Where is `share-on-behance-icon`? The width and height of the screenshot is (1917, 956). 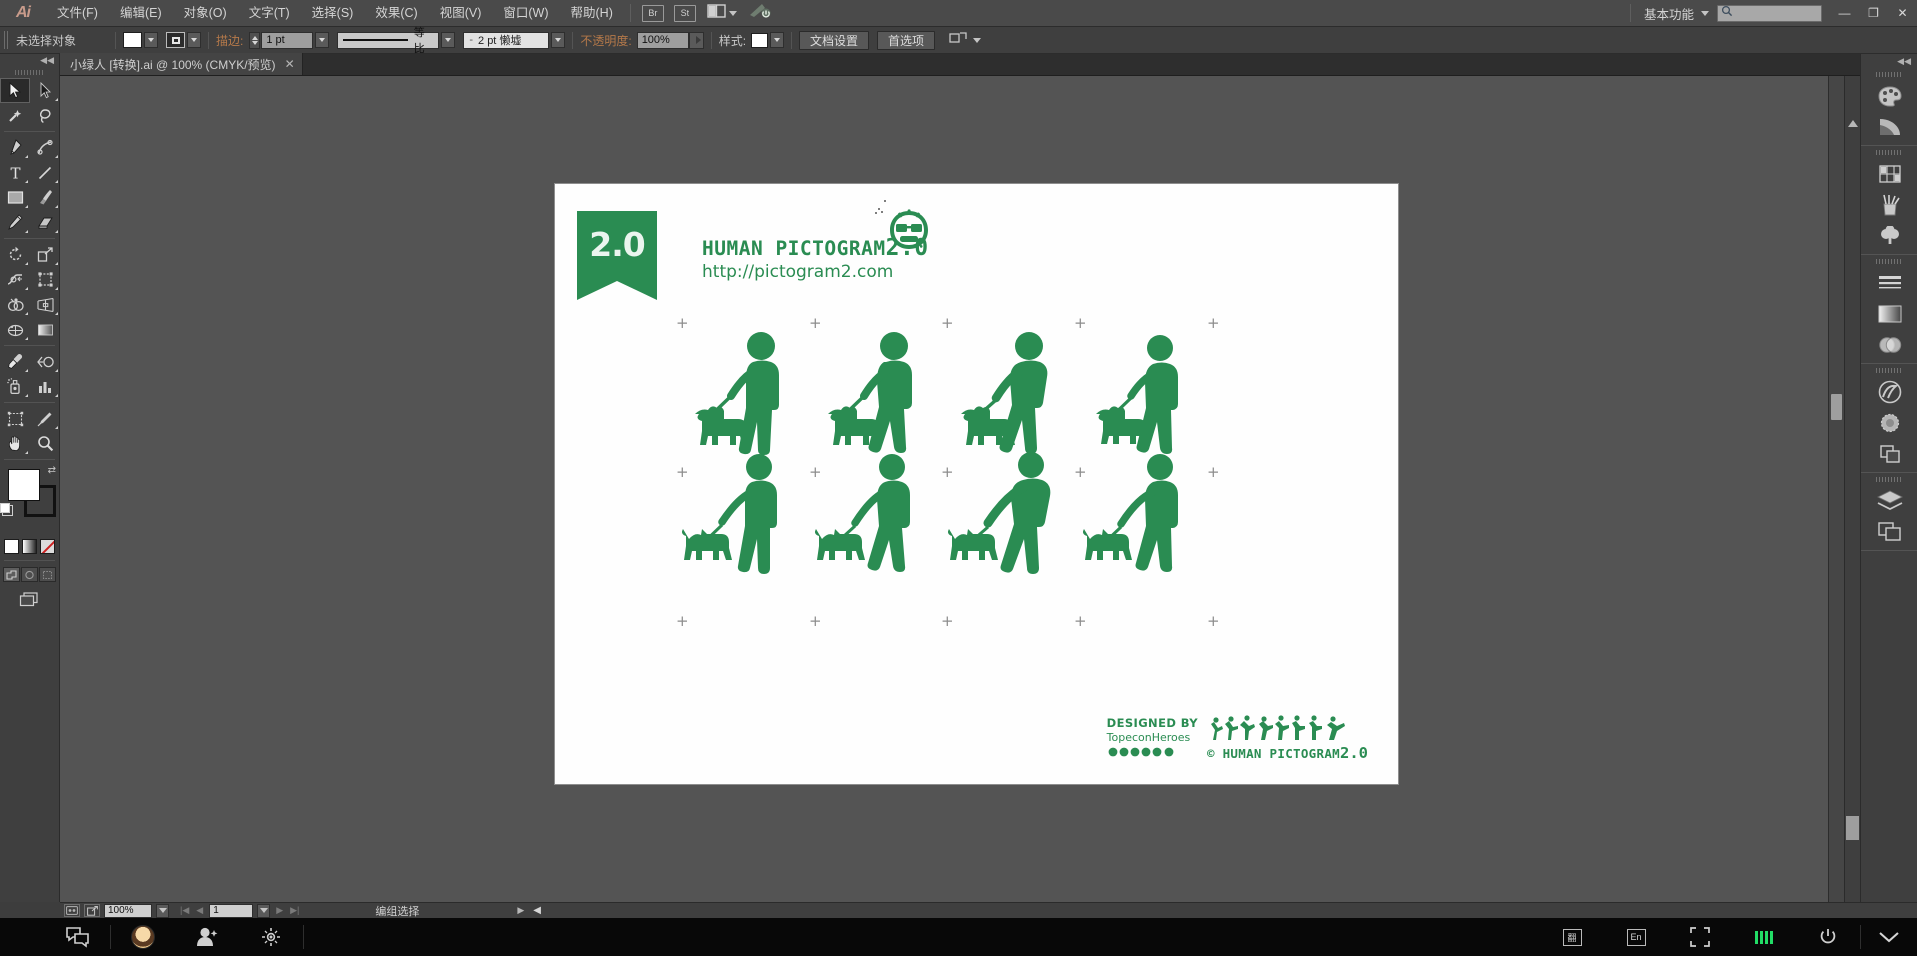 share-on-behance-icon is located at coordinates (92, 910).